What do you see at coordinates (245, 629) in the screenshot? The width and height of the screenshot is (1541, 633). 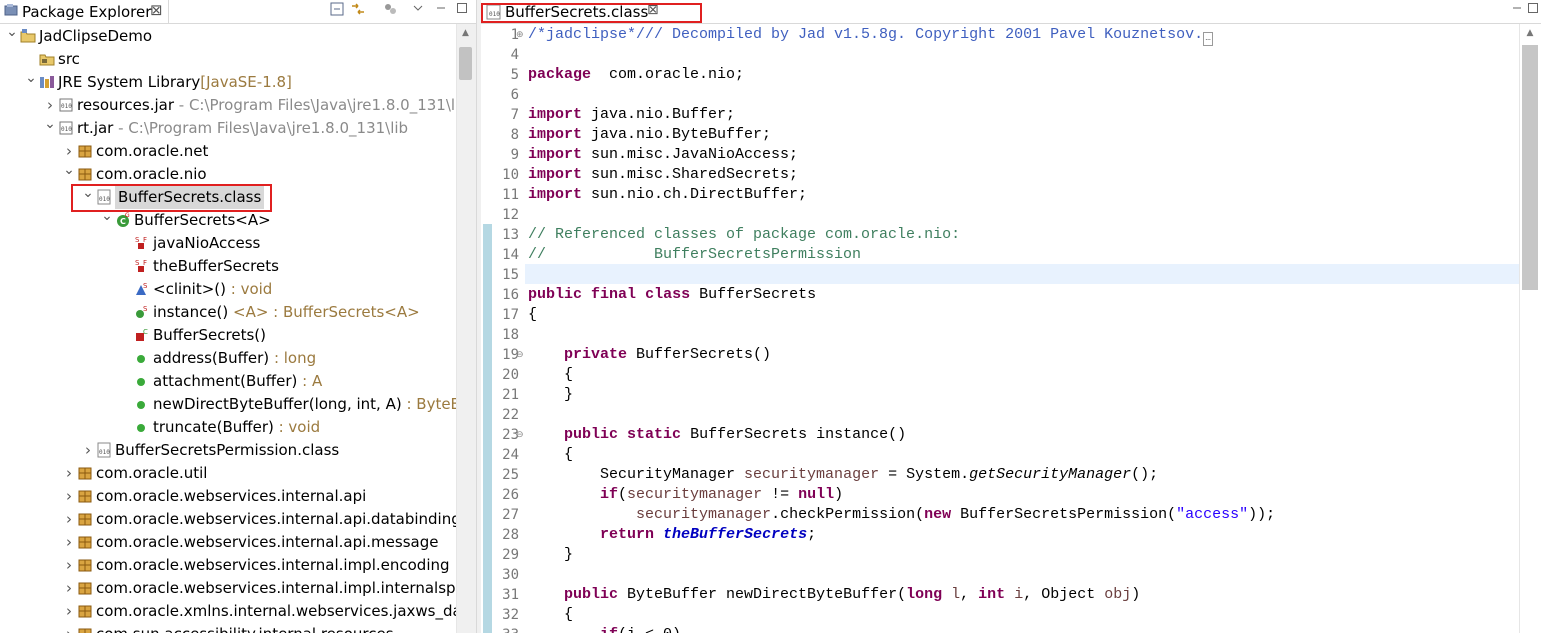 I see `tree-item-name: com.sun.accessibility.internal.resources` at bounding box center [245, 629].